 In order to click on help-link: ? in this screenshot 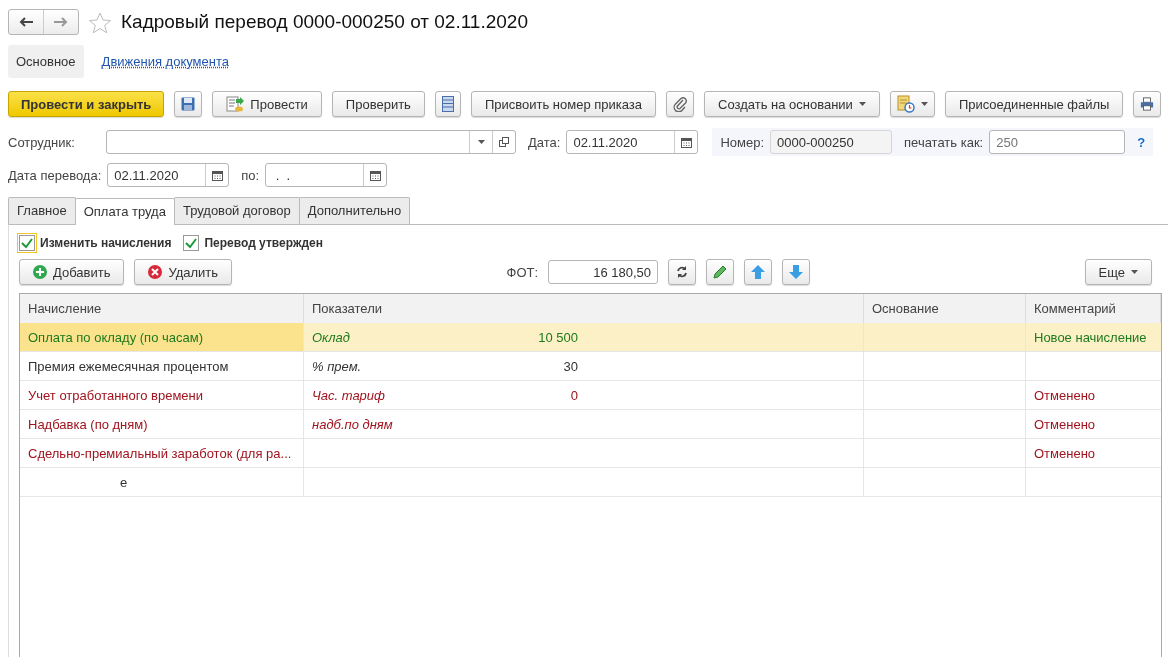, I will do `click(1141, 142)`.